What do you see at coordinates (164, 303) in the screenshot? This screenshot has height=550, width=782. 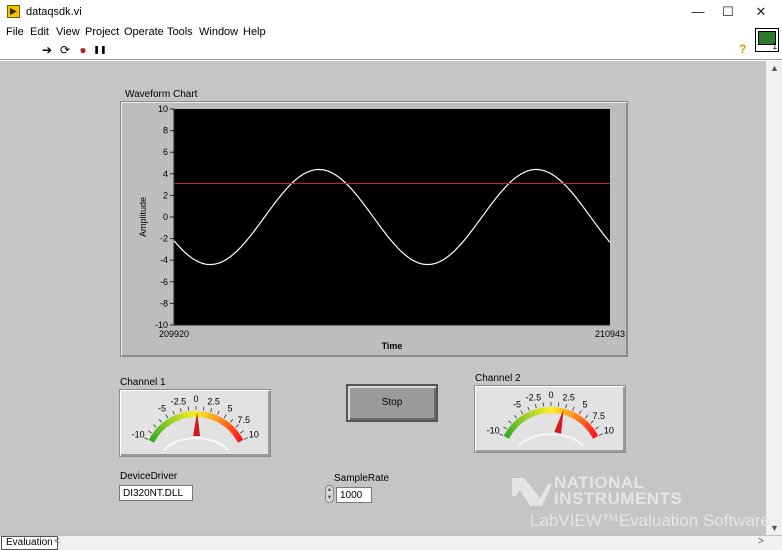 I see `y-tick-label: -8` at bounding box center [164, 303].